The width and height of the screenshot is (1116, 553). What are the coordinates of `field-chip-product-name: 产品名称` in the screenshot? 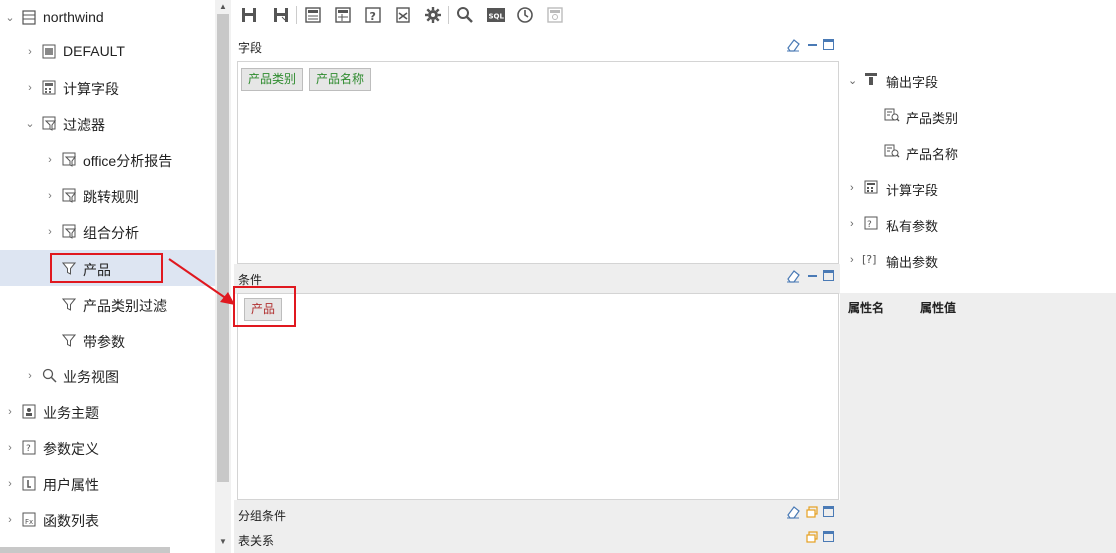 It's located at (340, 79).